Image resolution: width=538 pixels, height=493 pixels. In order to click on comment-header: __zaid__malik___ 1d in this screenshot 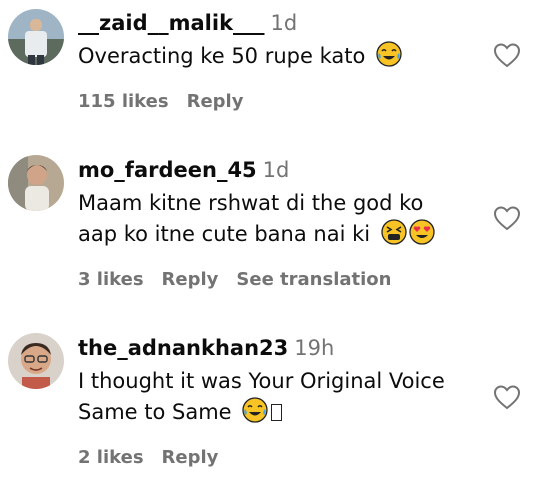, I will do `click(187, 23)`.